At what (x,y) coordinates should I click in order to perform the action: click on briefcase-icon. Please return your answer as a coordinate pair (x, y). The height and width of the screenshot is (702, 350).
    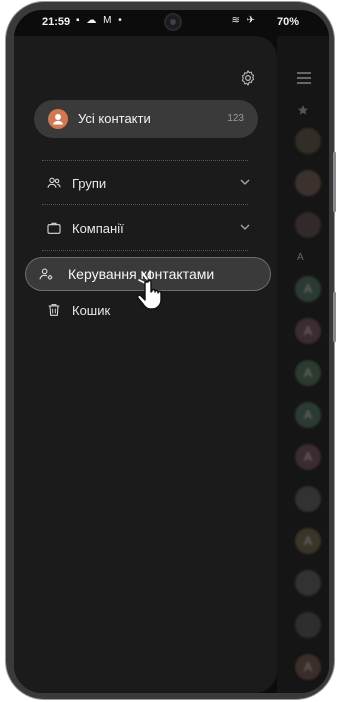
    Looking at the image, I should click on (54, 228).